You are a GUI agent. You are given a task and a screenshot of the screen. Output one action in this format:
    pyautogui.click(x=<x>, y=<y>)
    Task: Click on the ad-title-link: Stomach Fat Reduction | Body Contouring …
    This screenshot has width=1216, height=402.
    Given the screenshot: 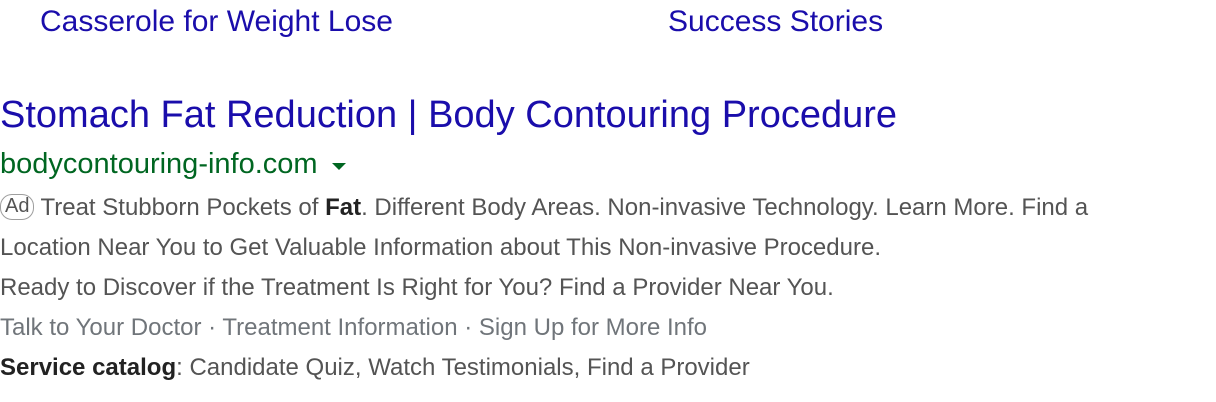 What is the action you would take?
    pyautogui.click(x=448, y=115)
    